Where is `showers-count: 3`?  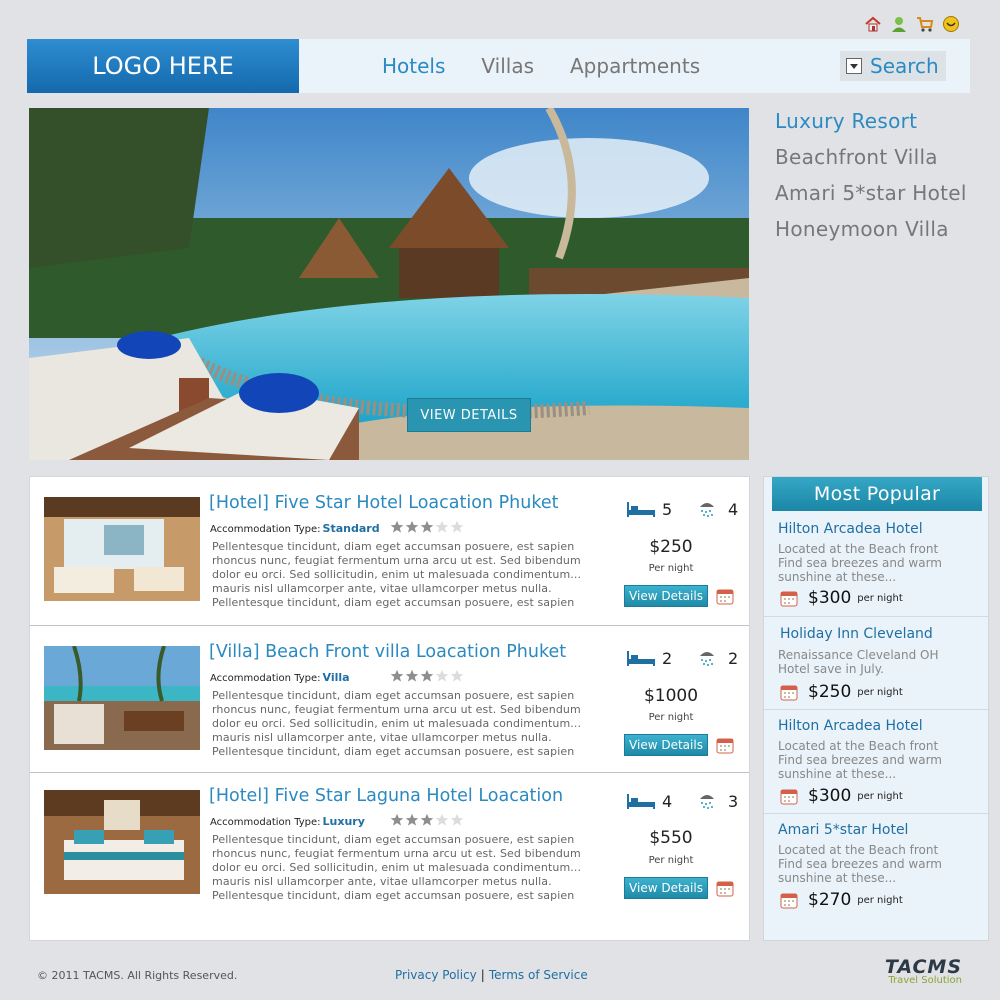 showers-count: 3 is located at coordinates (733, 801).